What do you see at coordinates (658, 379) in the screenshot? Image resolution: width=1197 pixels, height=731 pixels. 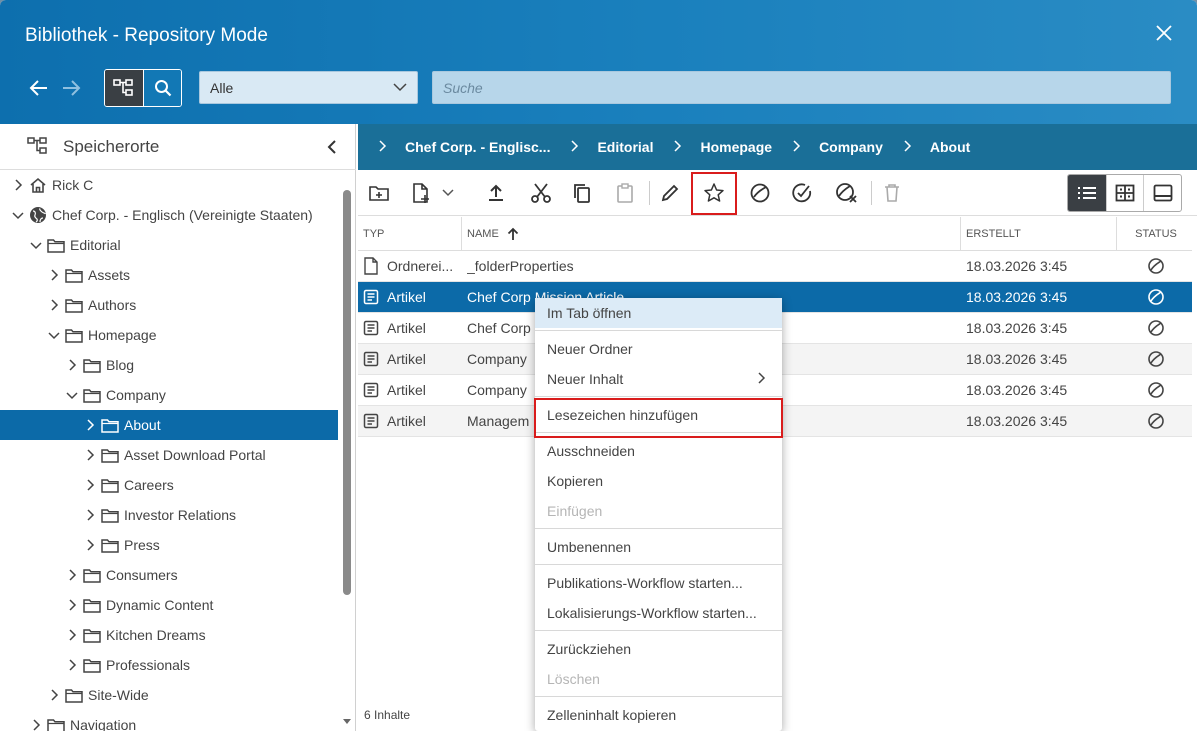 I see `menu-item: Neuer Inhalt` at bounding box center [658, 379].